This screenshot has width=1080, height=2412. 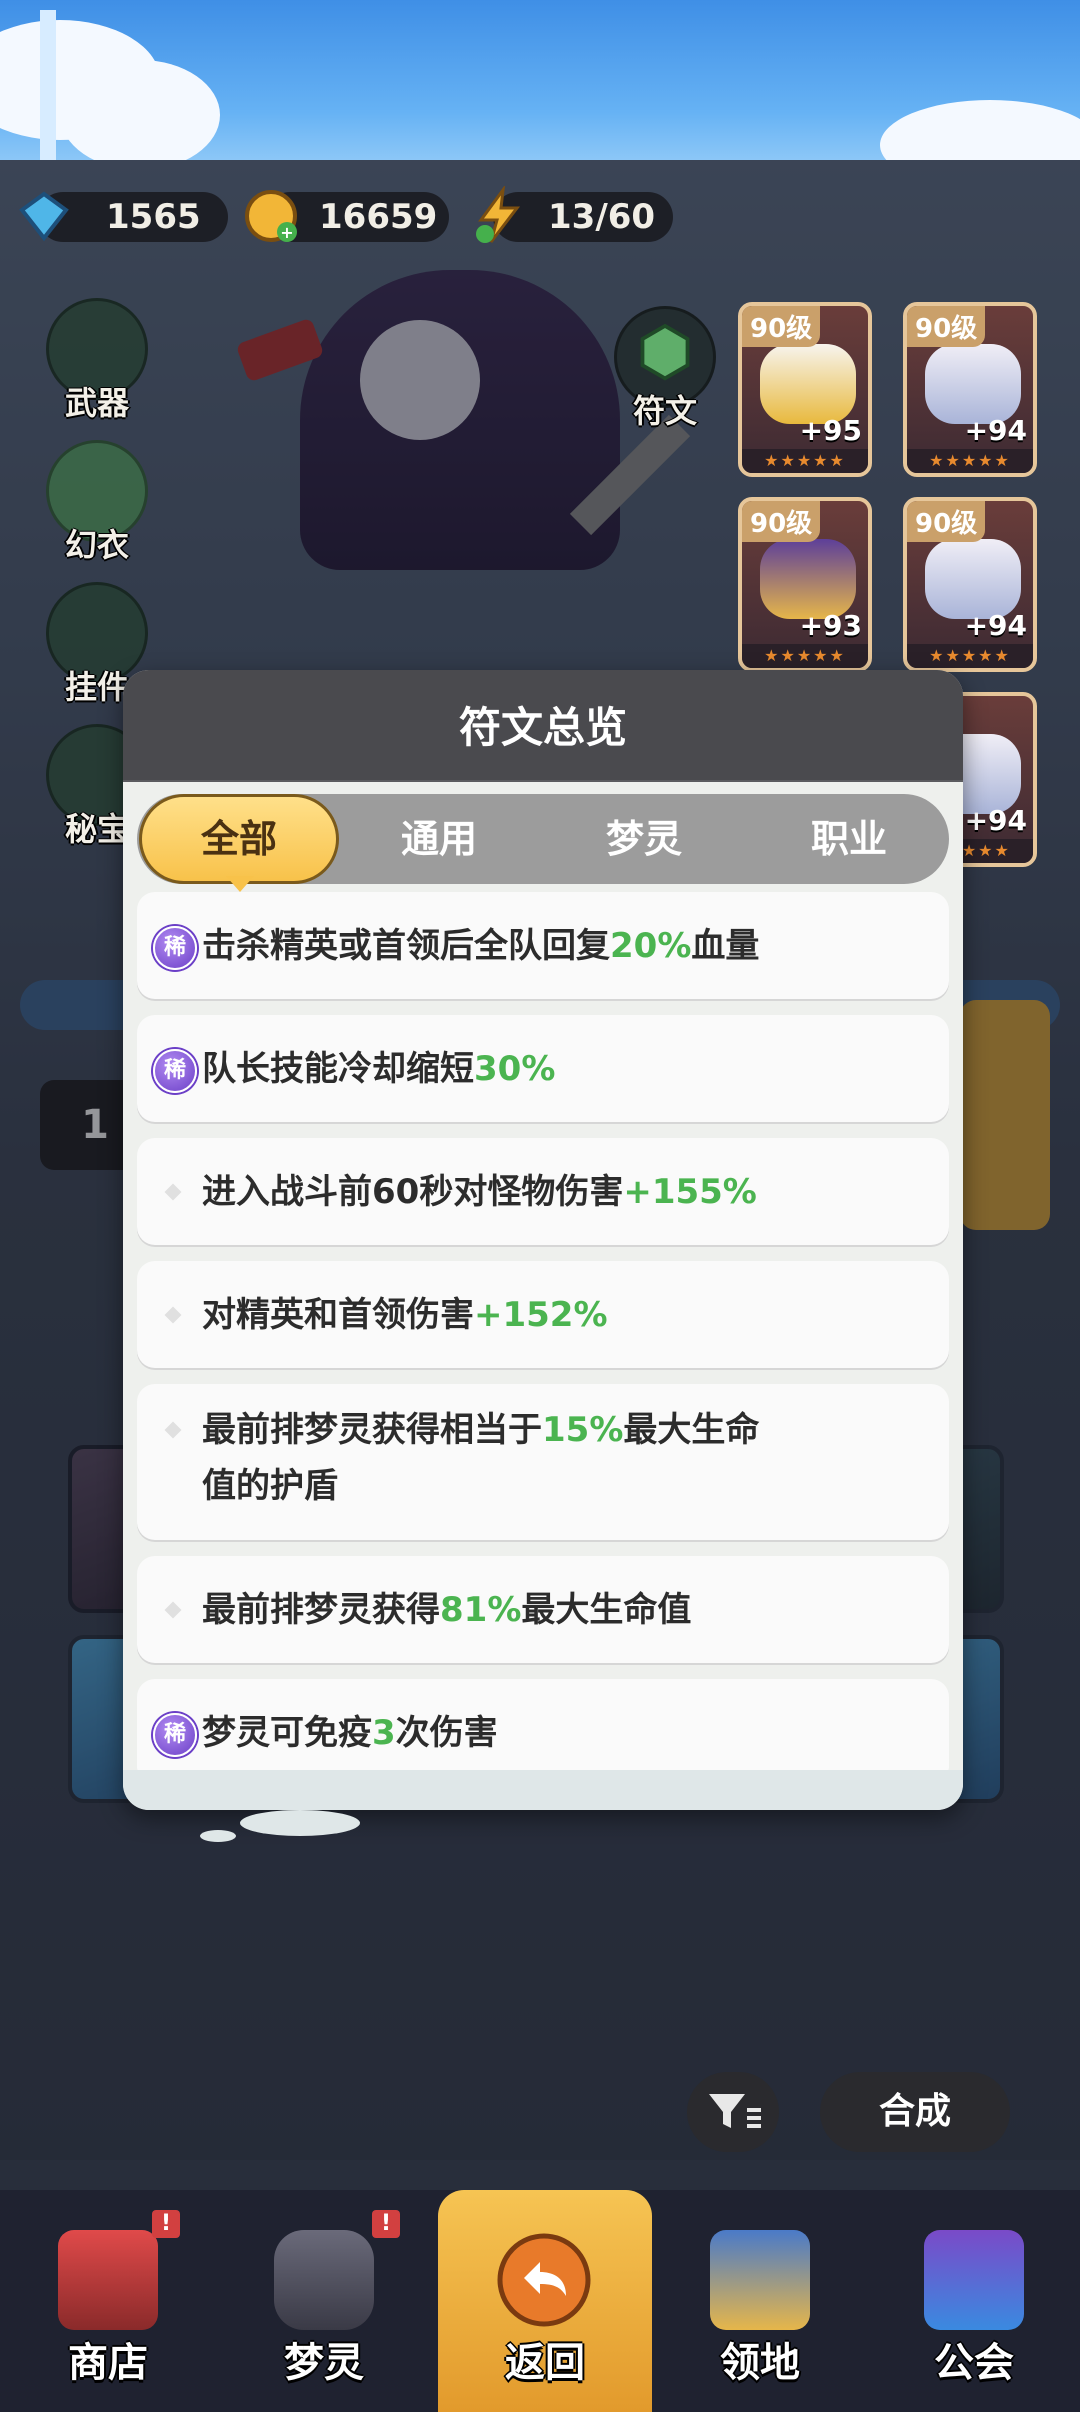 I want to click on rune-value: 30%, so click(x=515, y=1068).